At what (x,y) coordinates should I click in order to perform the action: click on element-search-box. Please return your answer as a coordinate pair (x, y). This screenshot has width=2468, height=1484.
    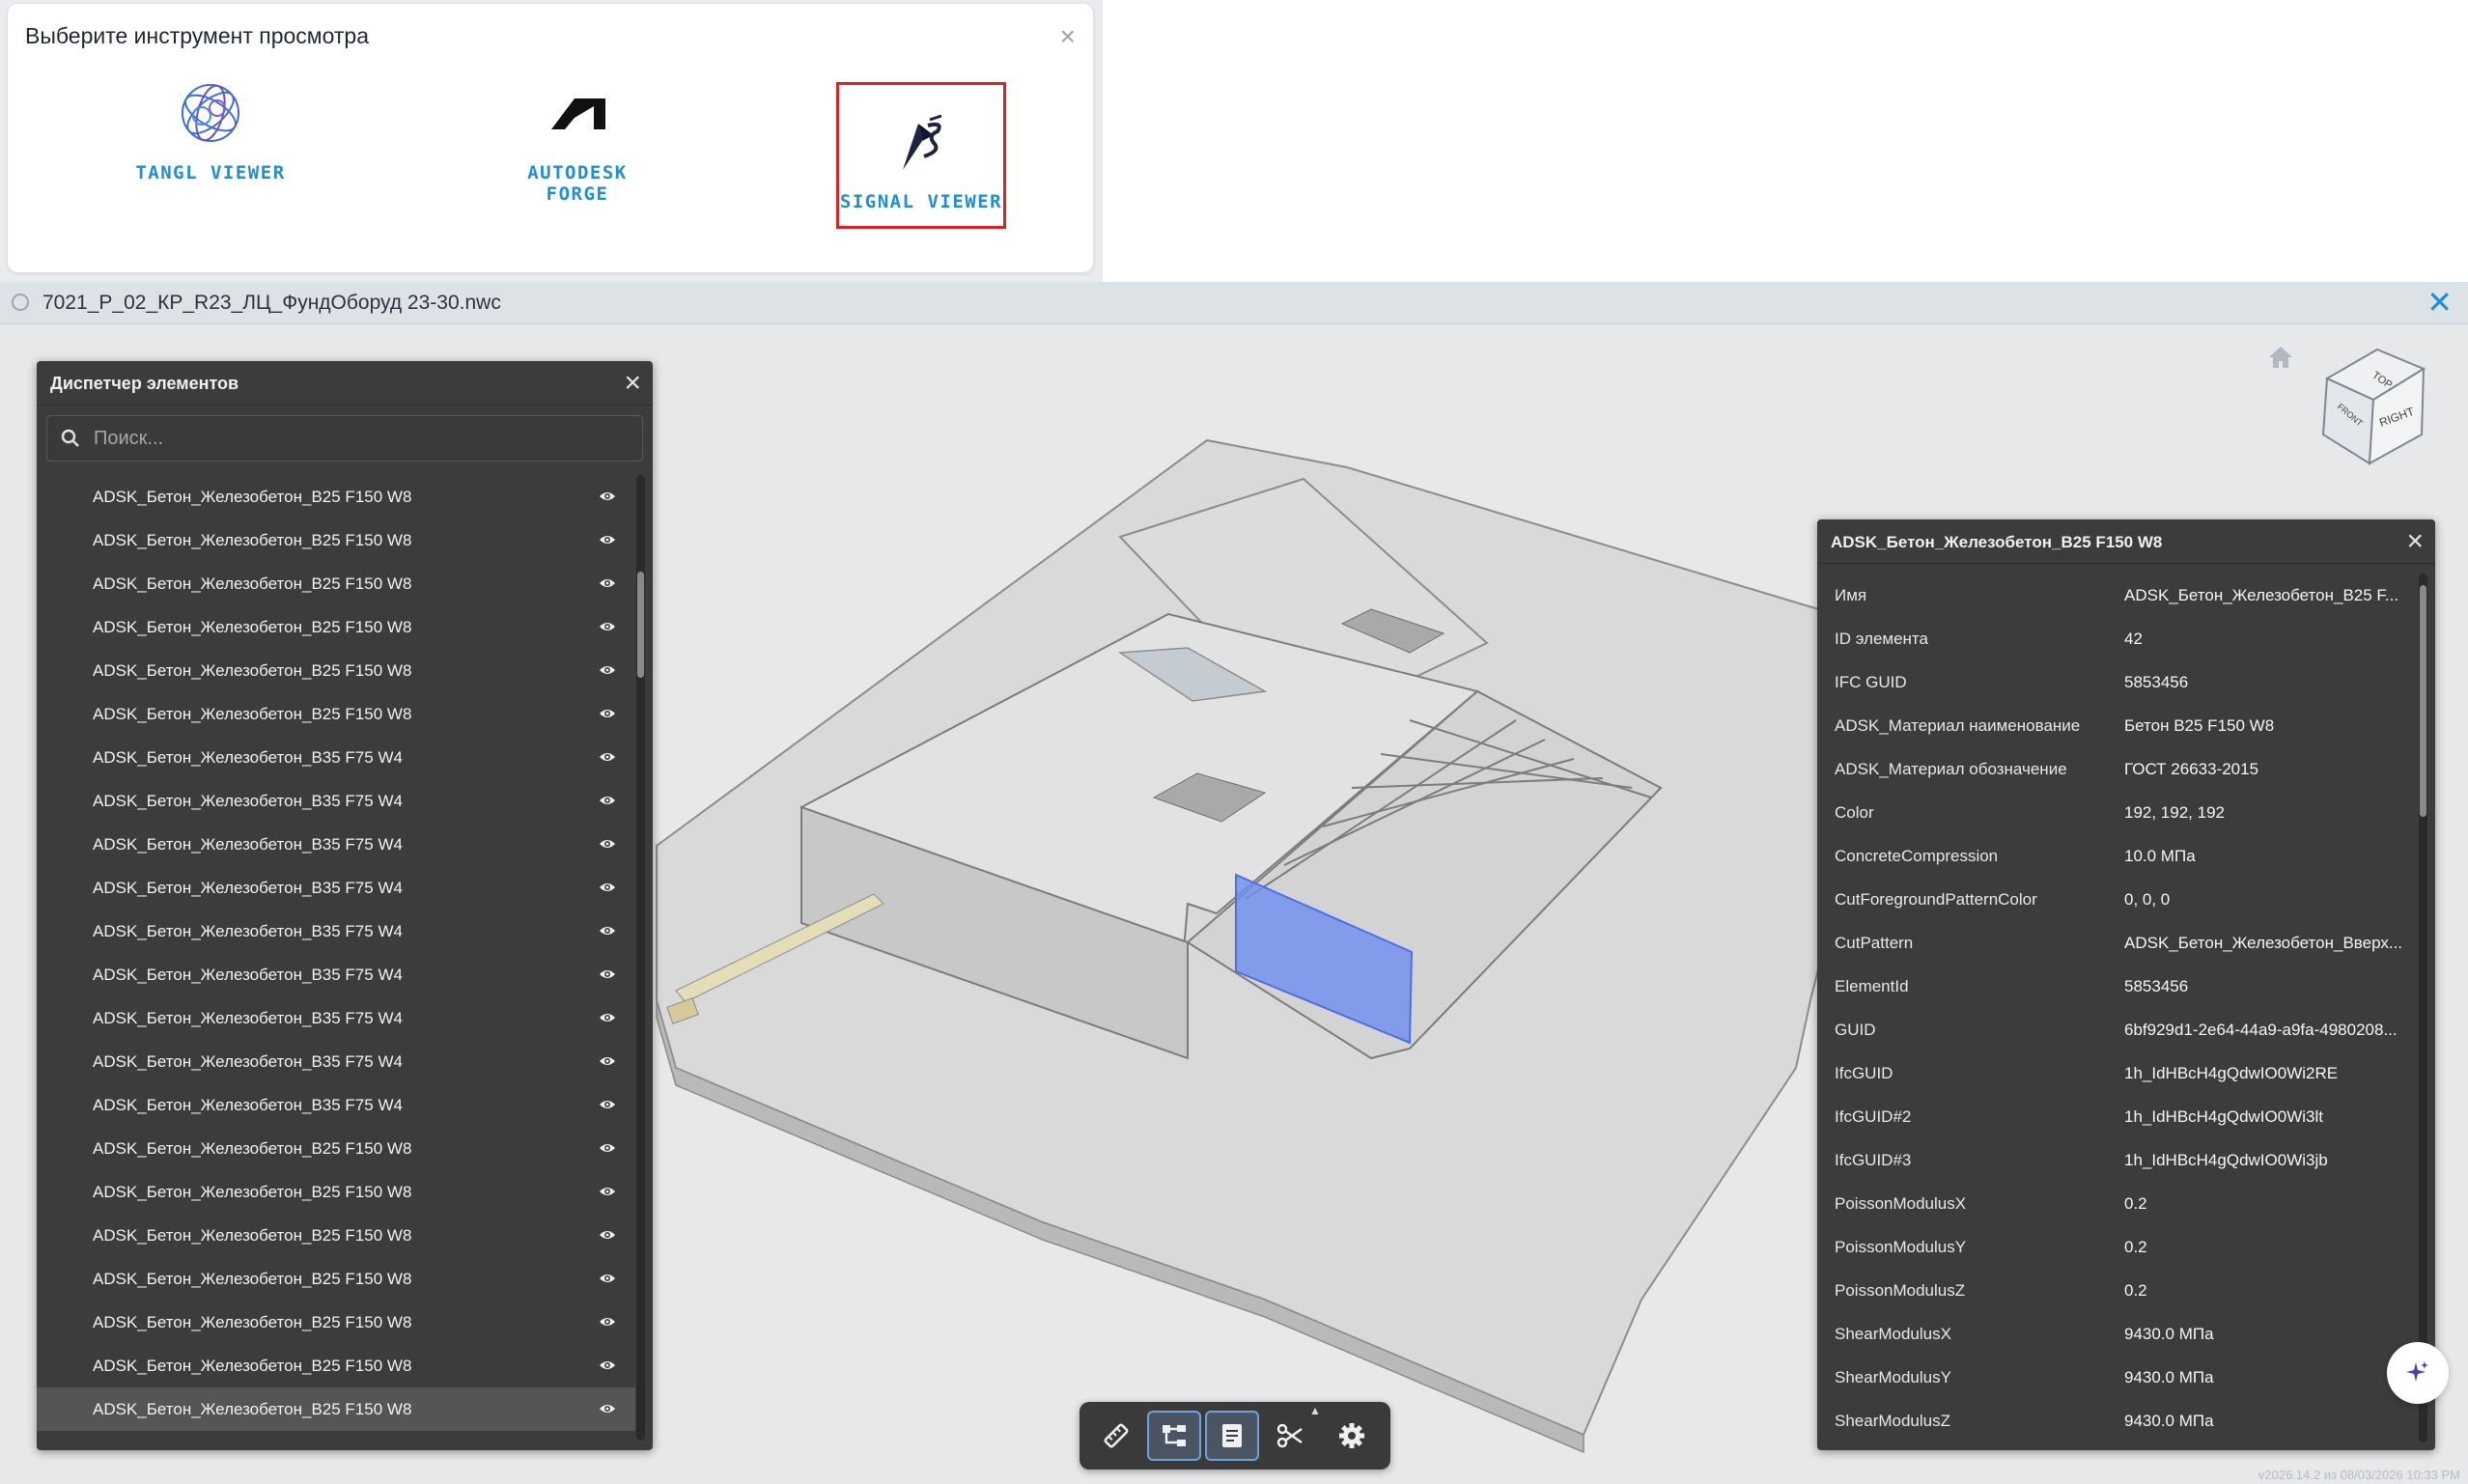
    Looking at the image, I should click on (344, 439).